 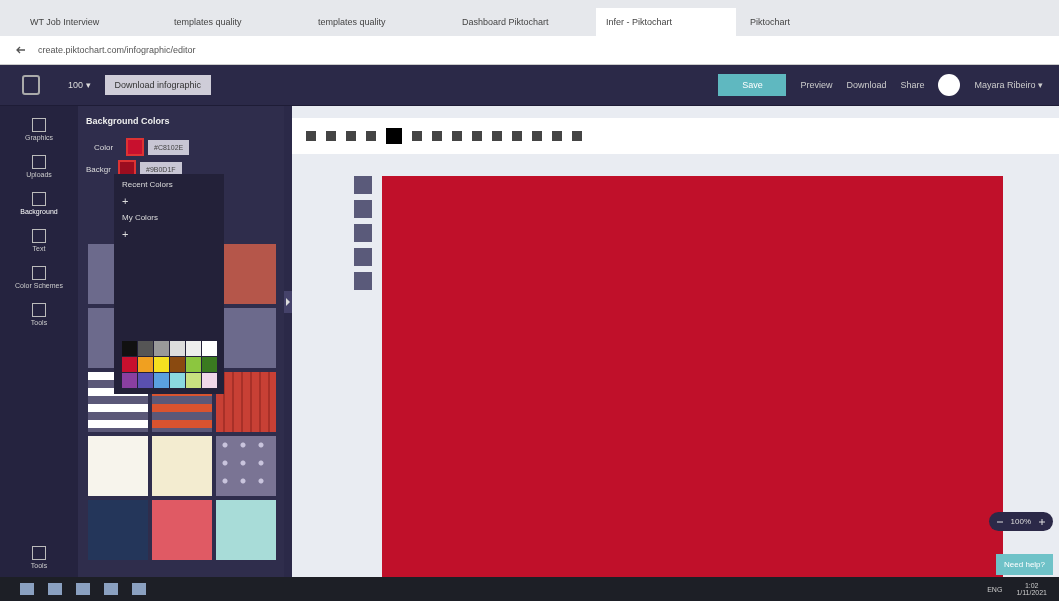 What do you see at coordinates (128, 121) in the screenshot?
I see `panel-title: Background Colors` at bounding box center [128, 121].